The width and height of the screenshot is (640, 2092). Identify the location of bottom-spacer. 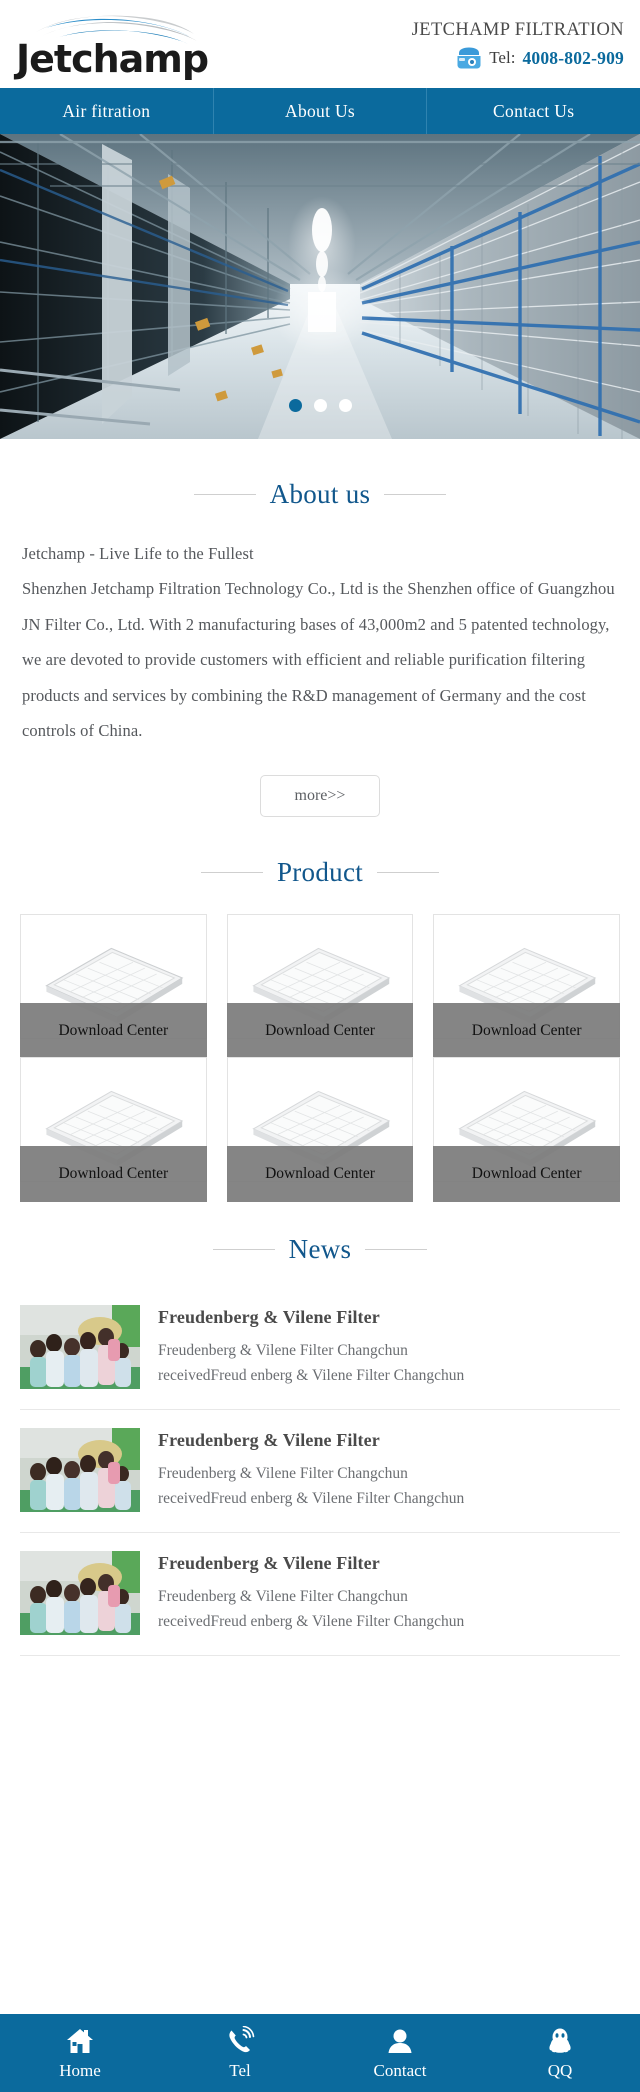
(320, 1668).